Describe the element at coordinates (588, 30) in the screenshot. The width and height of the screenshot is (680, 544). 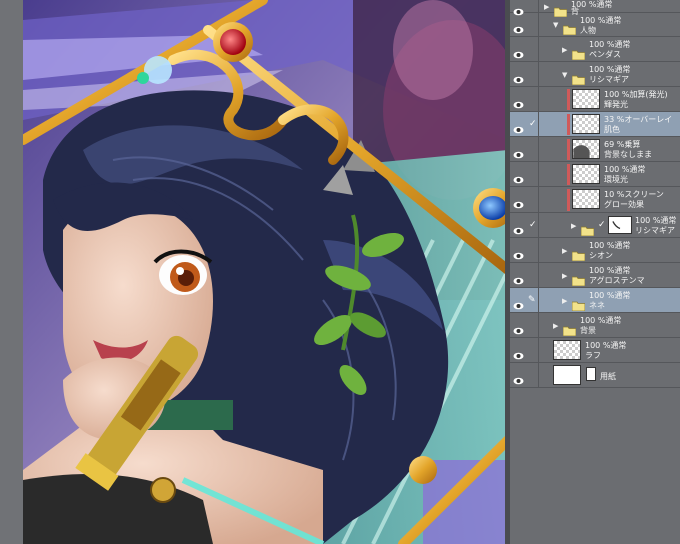
I see `layer-name: 人物` at that location.